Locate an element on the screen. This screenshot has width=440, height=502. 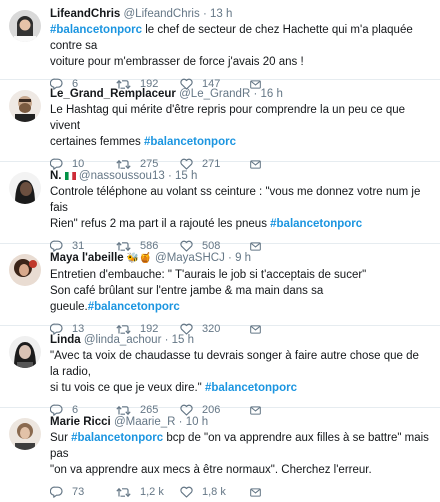
author-name: N. is located at coordinates (56, 176).